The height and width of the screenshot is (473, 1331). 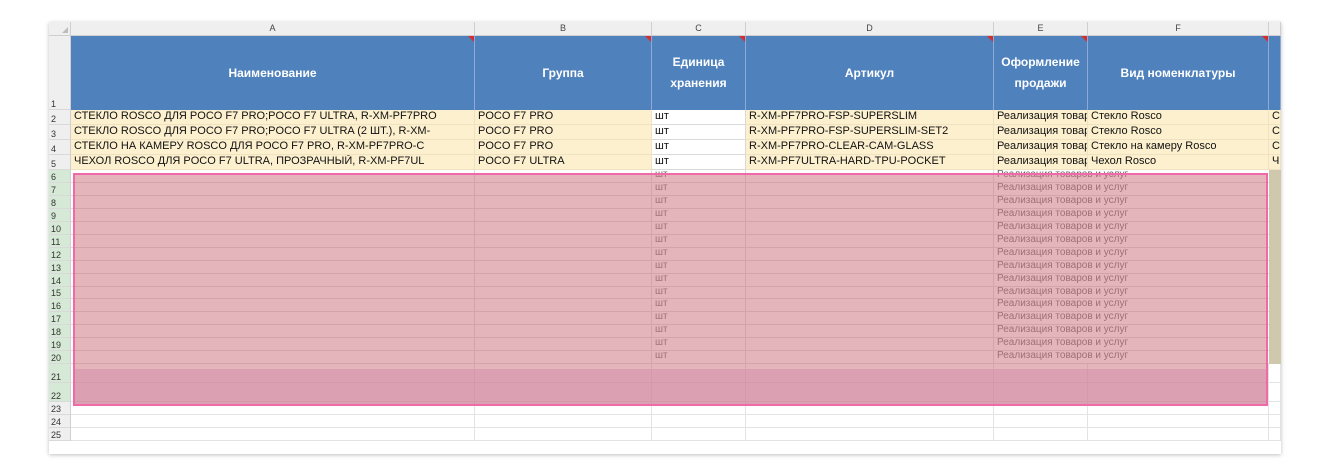 I want to click on header-cell-type: Вид номенклатуры, so click(x=1178, y=73).